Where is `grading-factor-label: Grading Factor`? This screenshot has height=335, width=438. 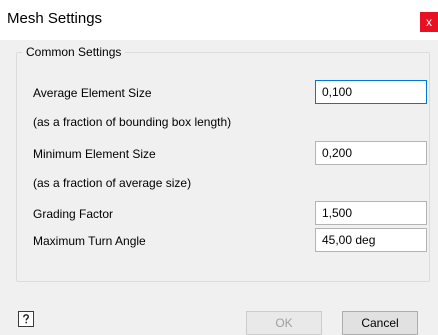 grading-factor-label: Grading Factor is located at coordinates (73, 214).